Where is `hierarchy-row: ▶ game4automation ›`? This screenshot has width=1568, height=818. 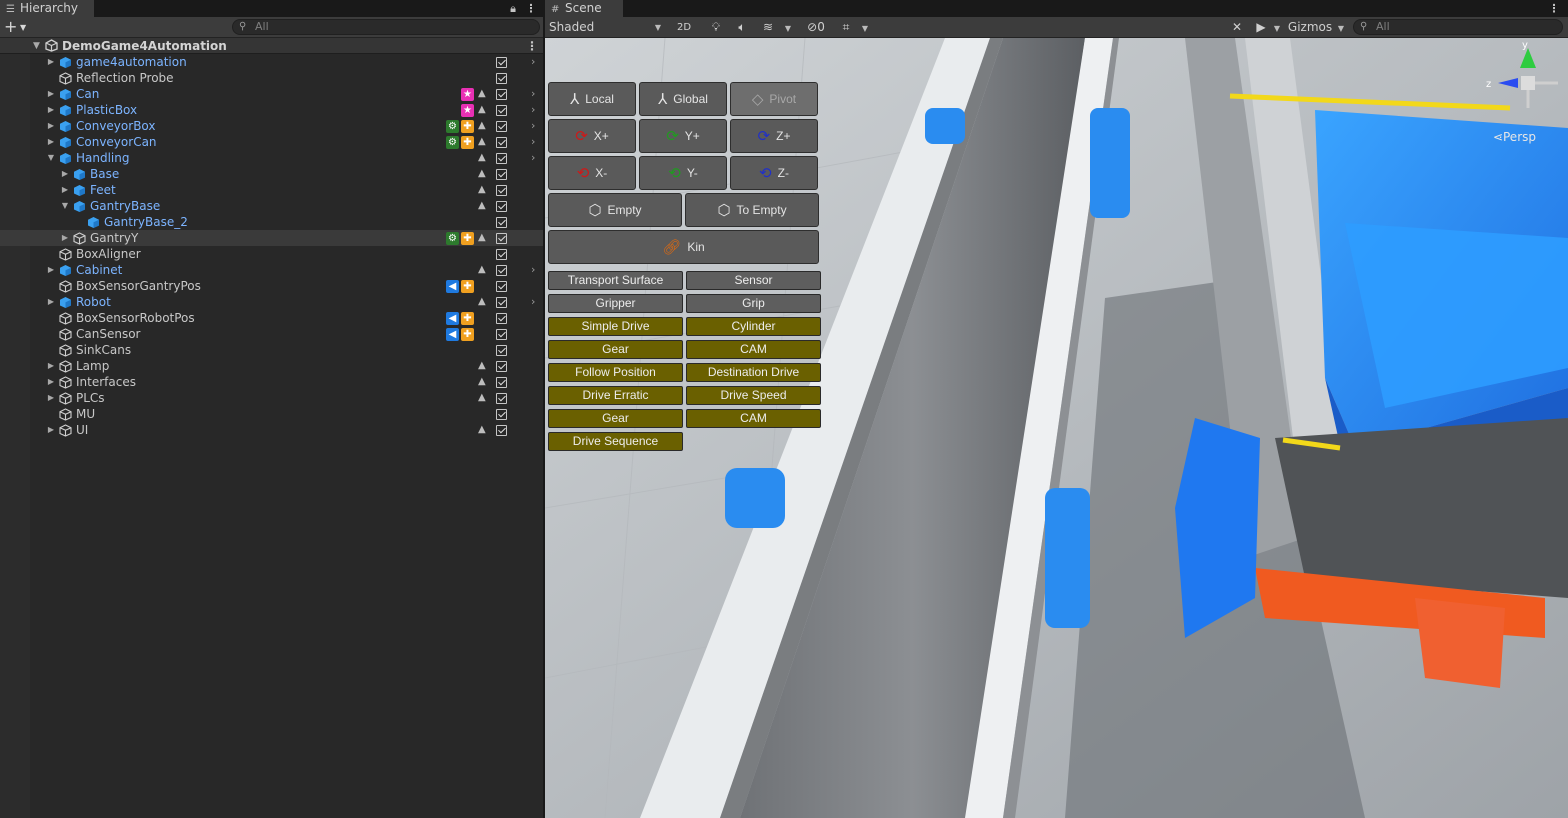
hierarchy-row: ▶ game4automation › is located at coordinates (271, 62).